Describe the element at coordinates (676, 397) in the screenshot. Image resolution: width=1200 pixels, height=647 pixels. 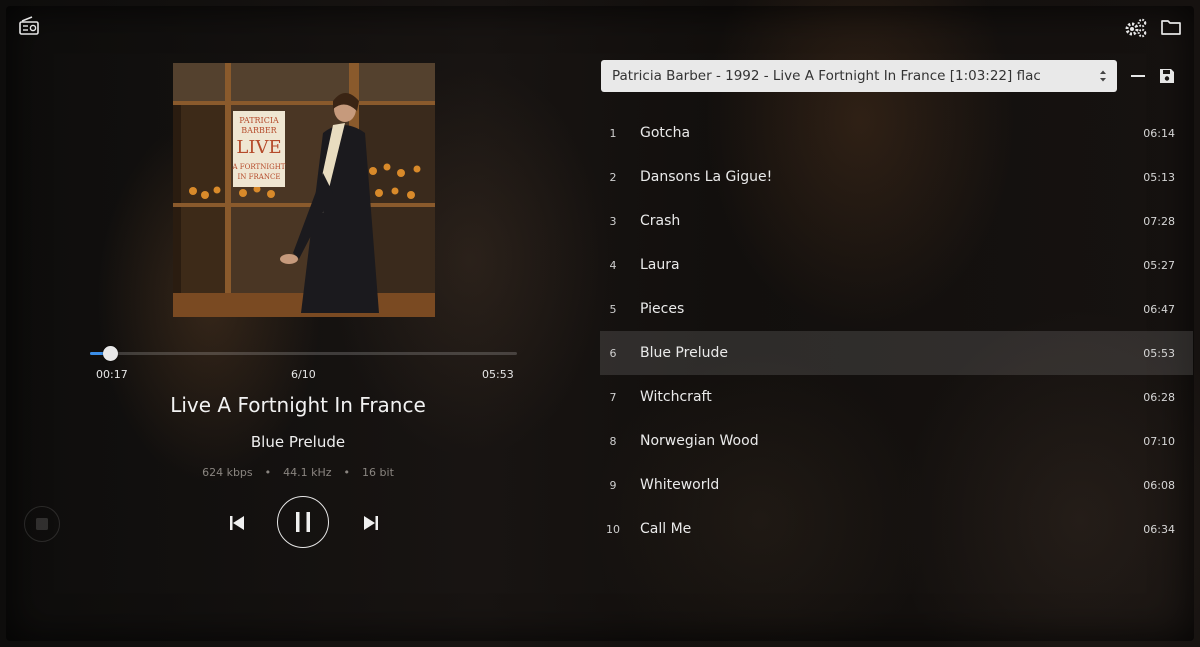
I see `track-name: Witchcraft` at that location.